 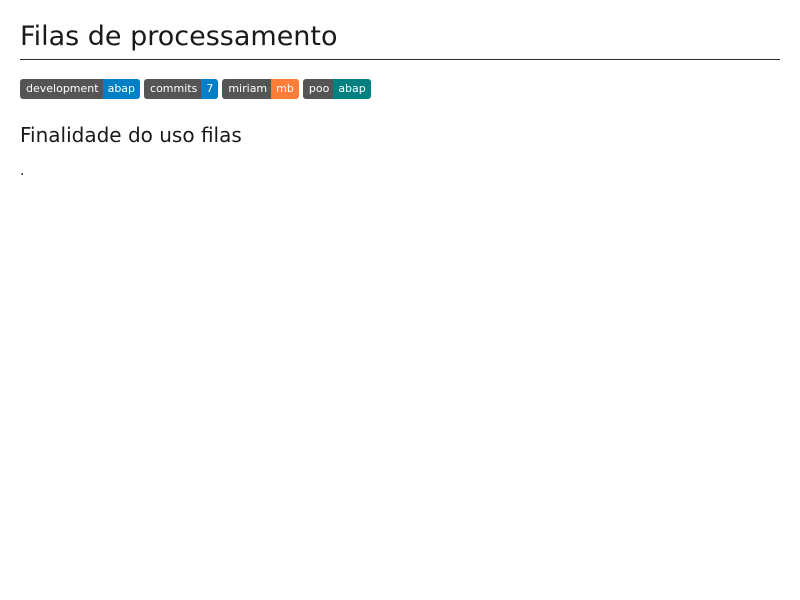 I want to click on badge-development: development abap, so click(x=80, y=89).